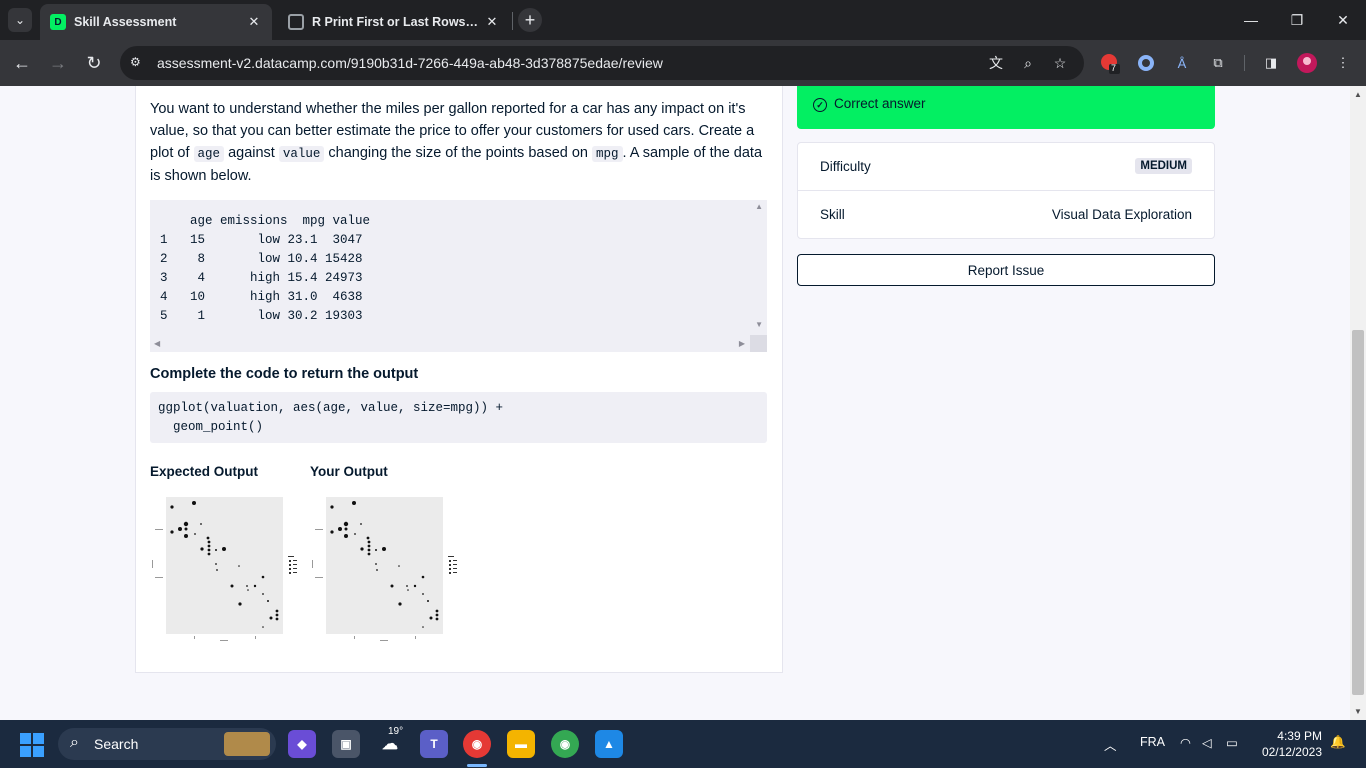 This screenshot has height=768, width=1366. What do you see at coordinates (22, 63) in the screenshot?
I see `back-arrow-icon: ←` at bounding box center [22, 63].